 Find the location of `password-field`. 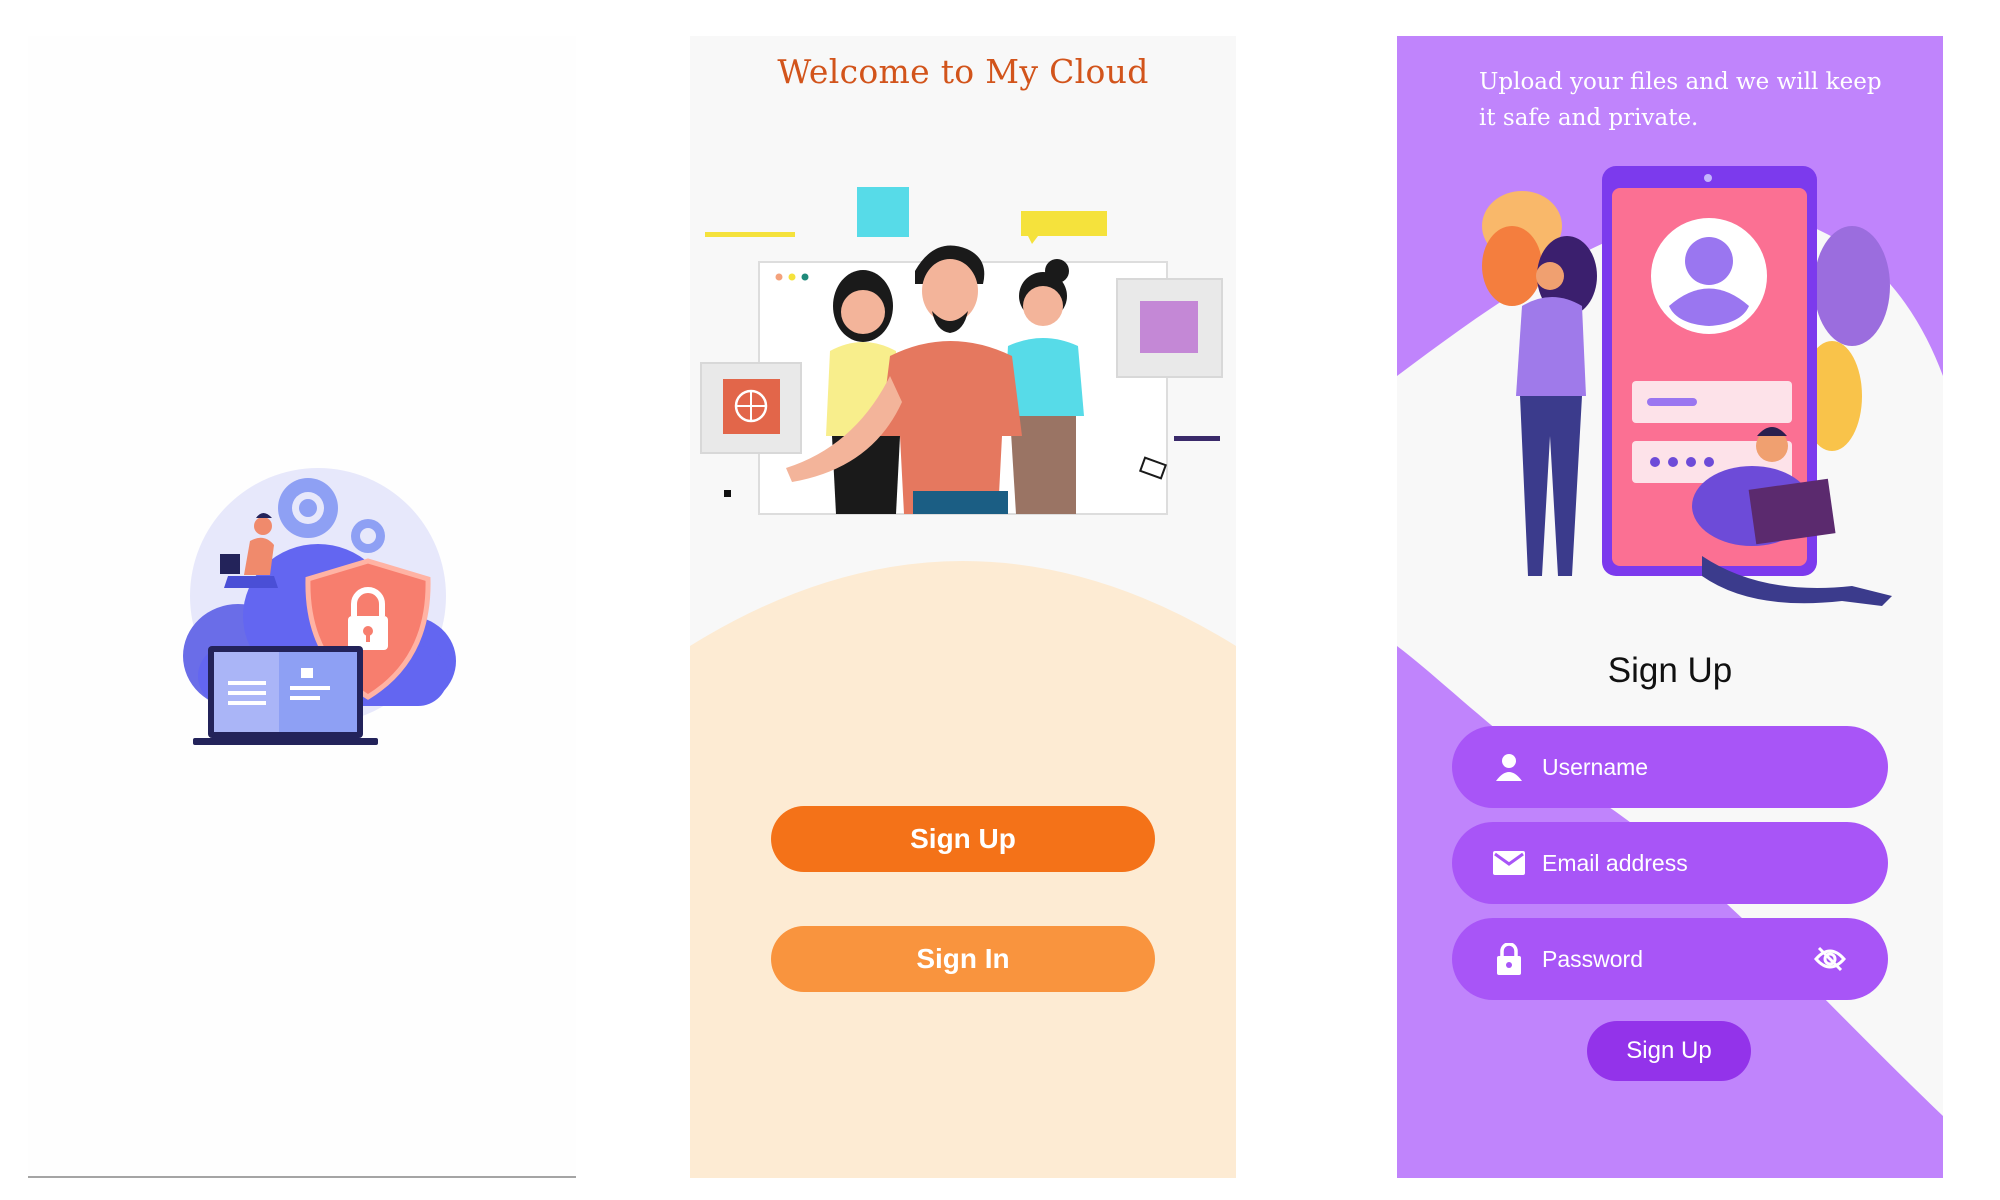

password-field is located at coordinates (1670, 959).